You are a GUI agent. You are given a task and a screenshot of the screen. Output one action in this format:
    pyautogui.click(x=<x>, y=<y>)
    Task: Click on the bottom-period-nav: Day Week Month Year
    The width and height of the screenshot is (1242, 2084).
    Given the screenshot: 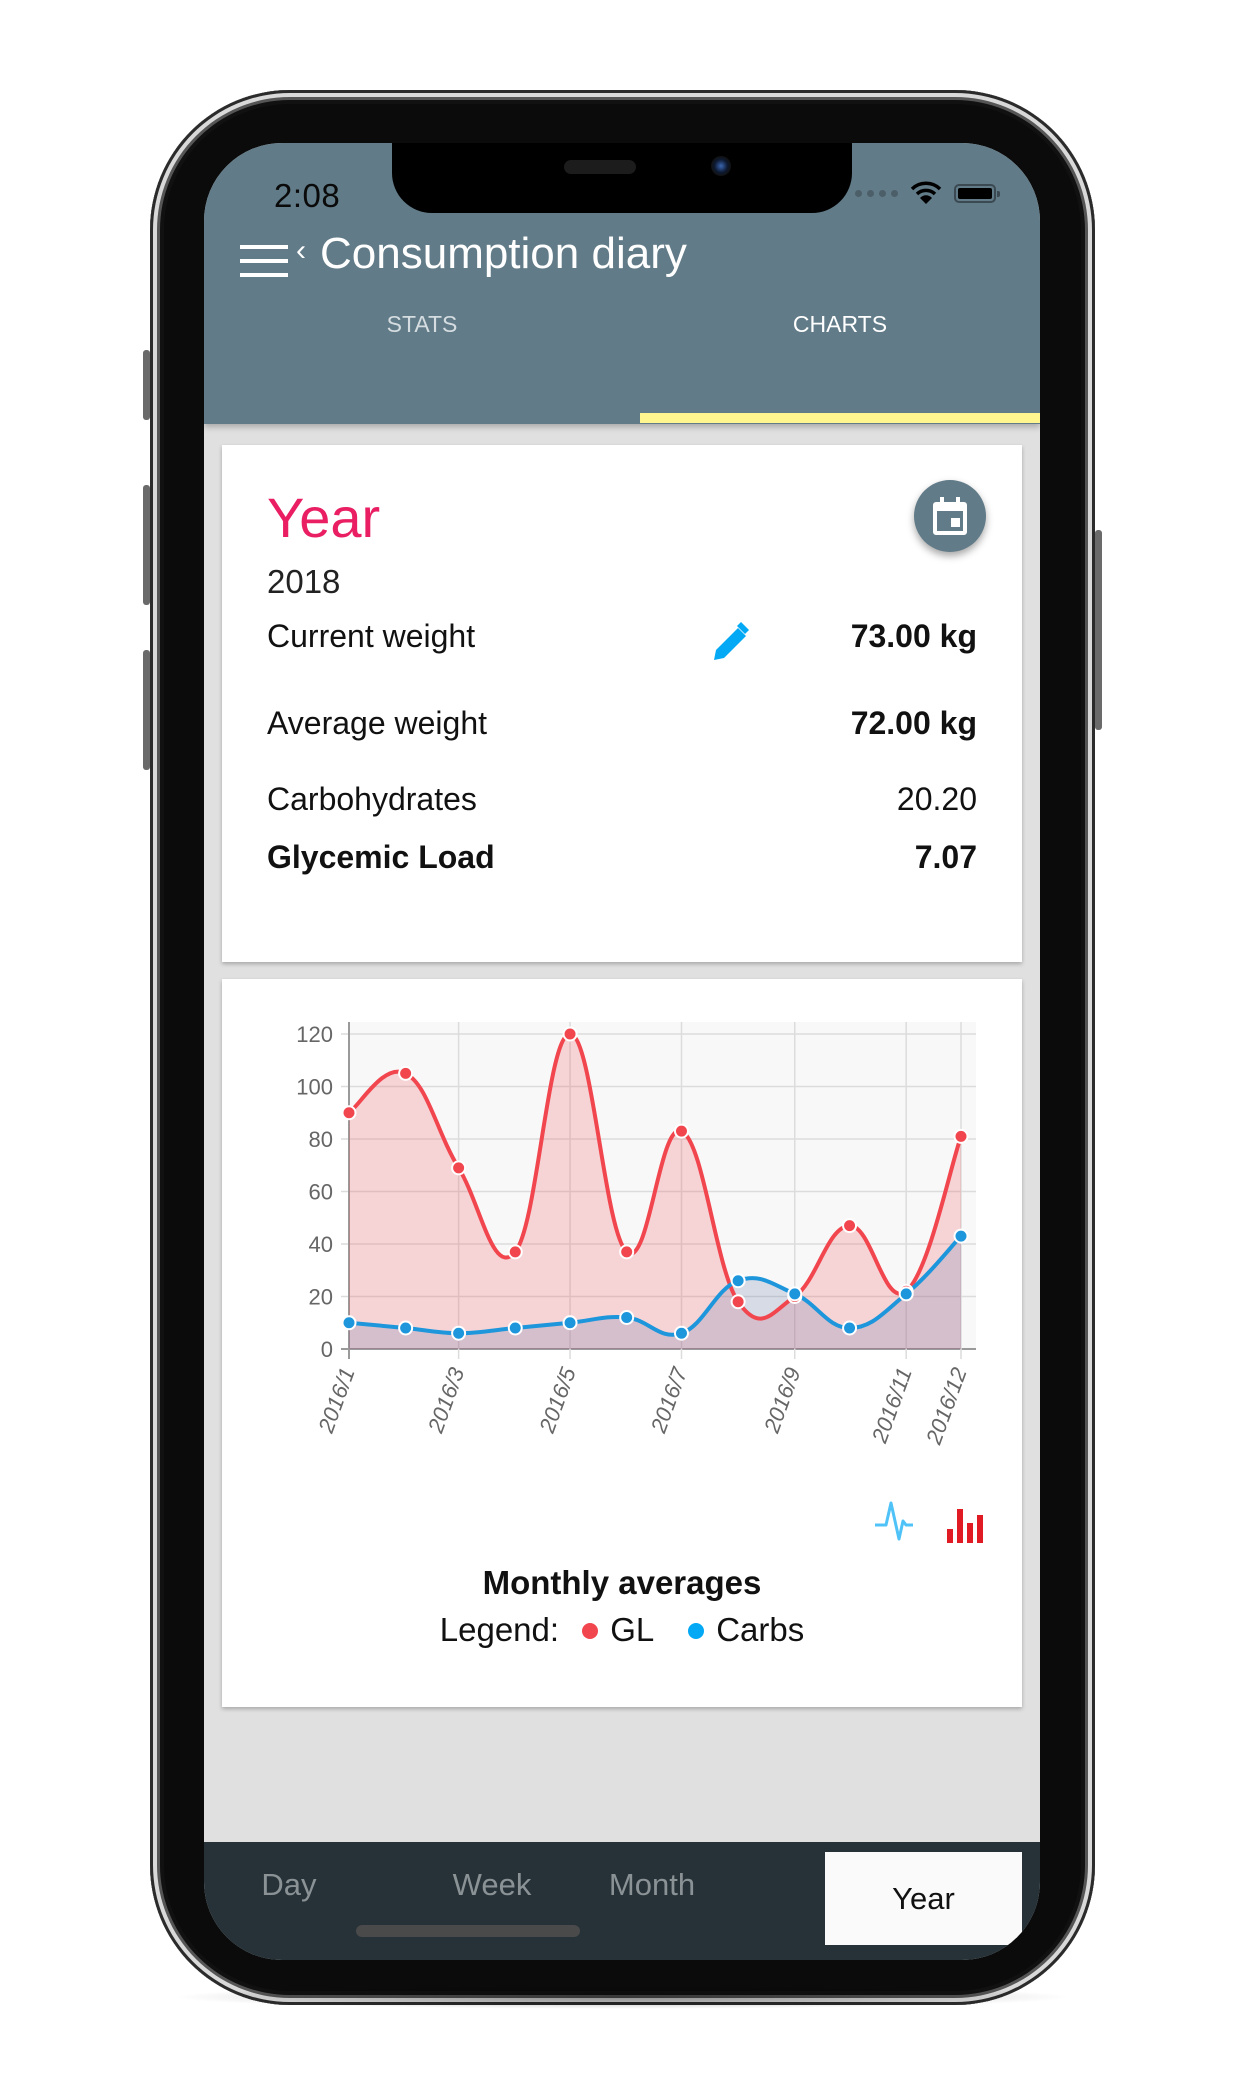 What is the action you would take?
    pyautogui.click(x=622, y=1901)
    